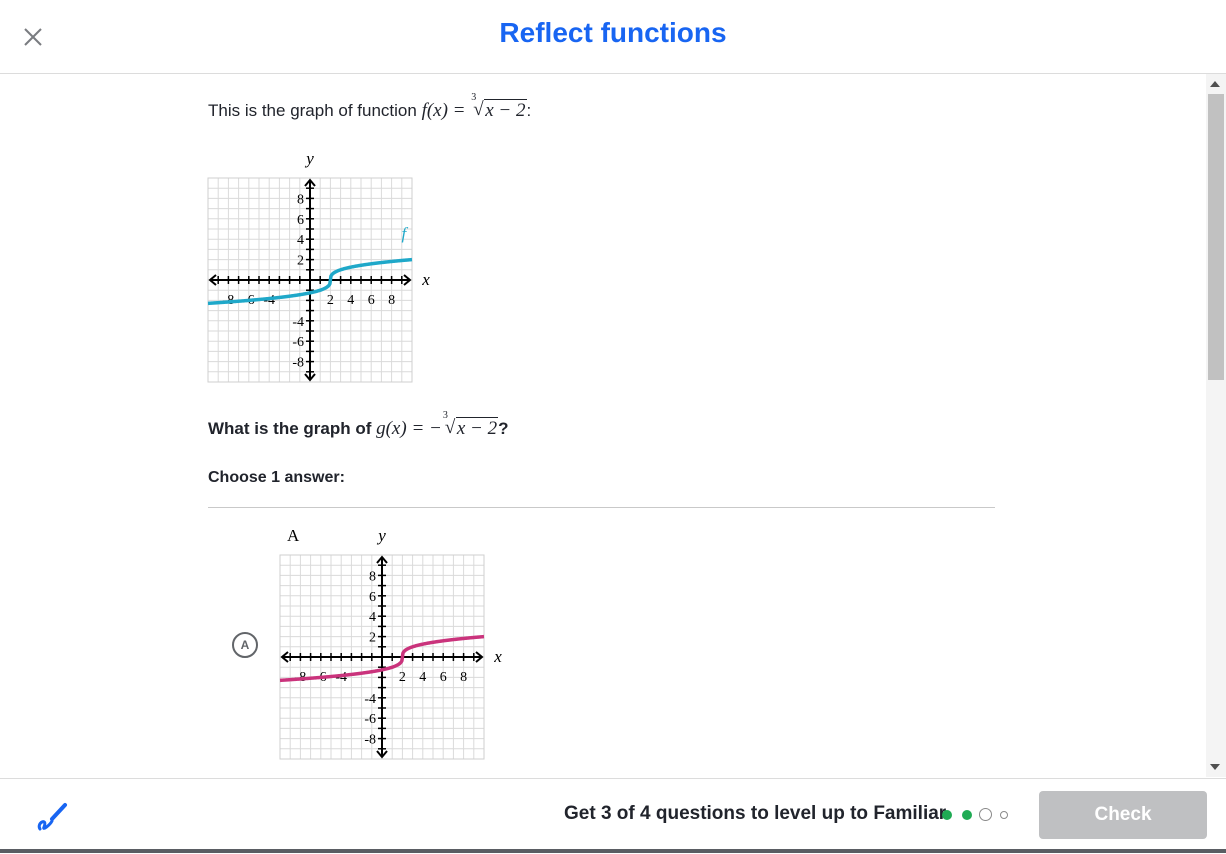 The image size is (1226, 854). I want to click on question-prompt: What is the graph of g(x) = −3 √ x − 2?, so click(358, 425).